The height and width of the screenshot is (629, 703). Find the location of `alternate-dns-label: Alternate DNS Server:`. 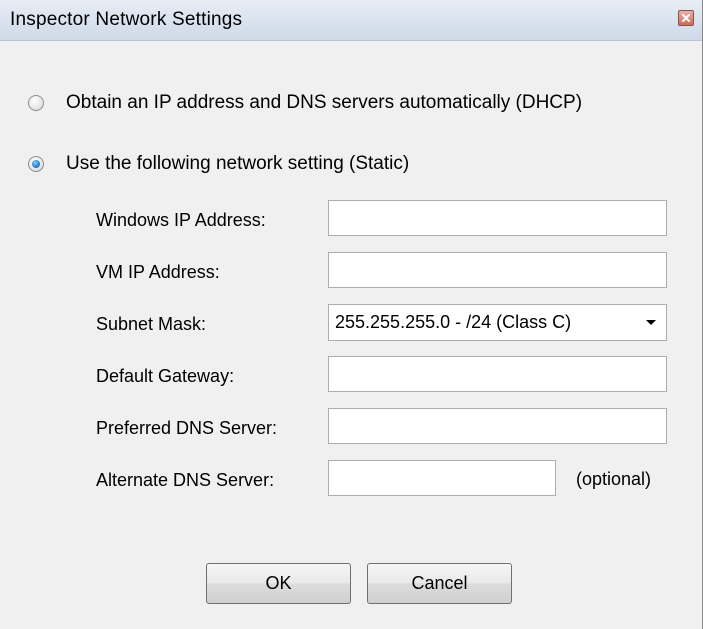

alternate-dns-label: Alternate DNS Server: is located at coordinates (185, 480).